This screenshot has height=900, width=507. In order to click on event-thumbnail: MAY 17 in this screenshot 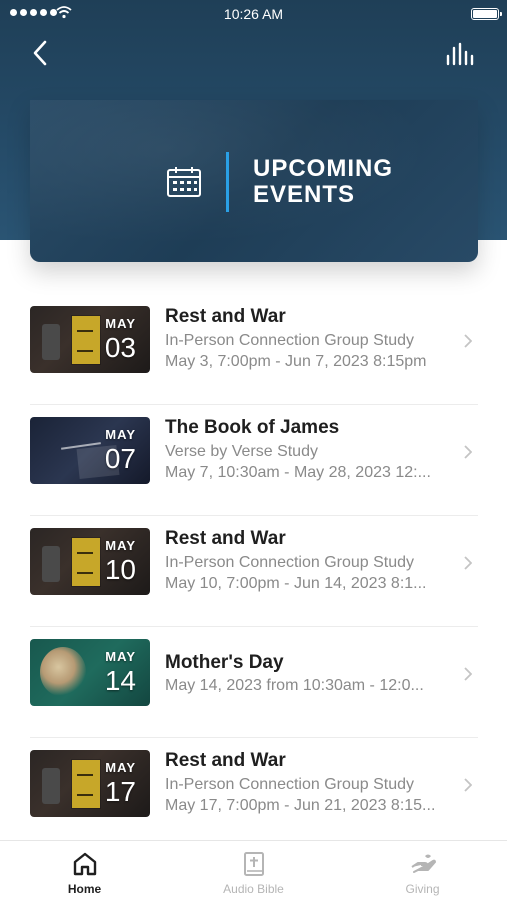, I will do `click(90, 783)`.